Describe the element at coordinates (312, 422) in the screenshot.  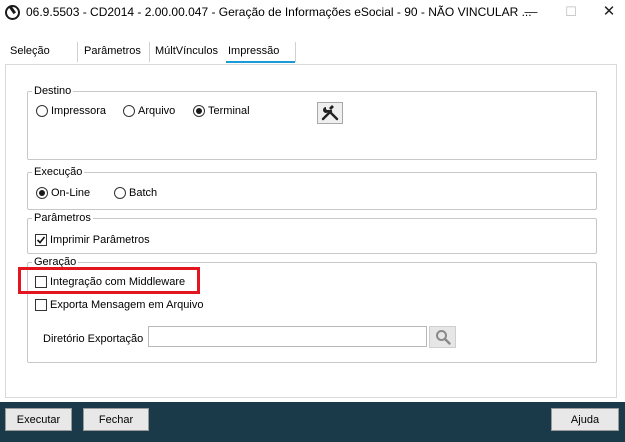
I see `footer-bar: Executar Fechar Ajuda` at that location.